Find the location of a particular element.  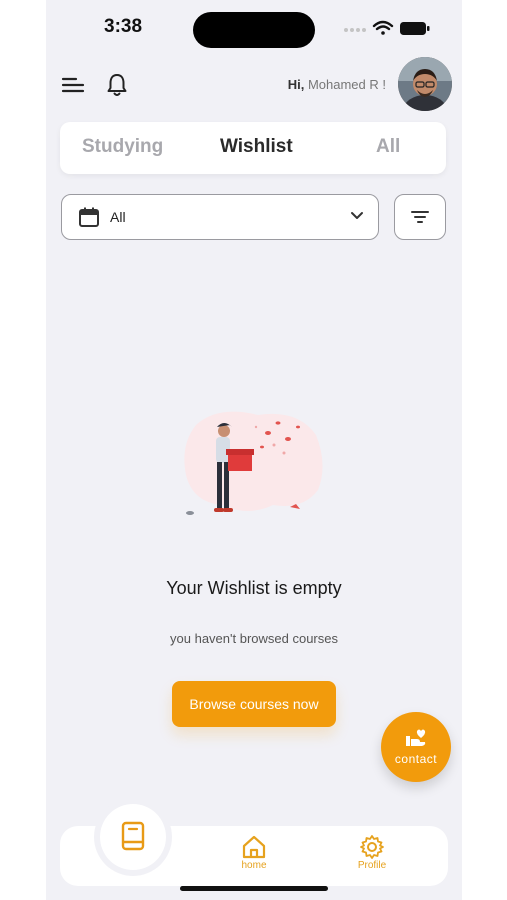

home-icon is located at coordinates (254, 847).